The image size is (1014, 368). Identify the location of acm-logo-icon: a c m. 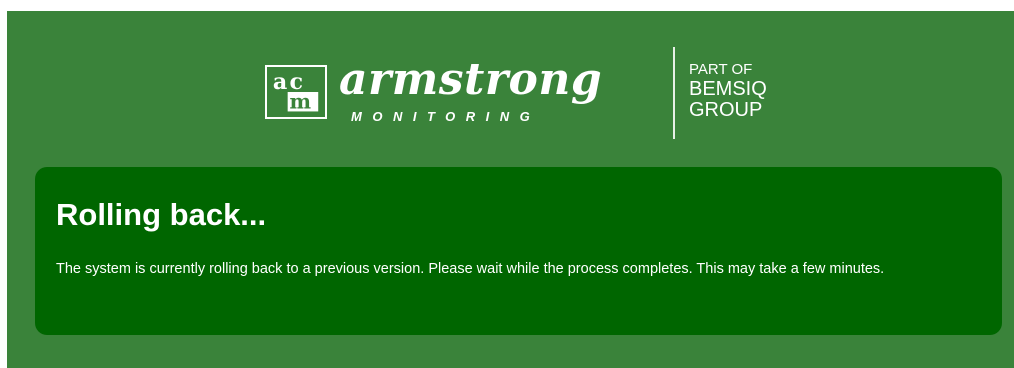
(296, 91).